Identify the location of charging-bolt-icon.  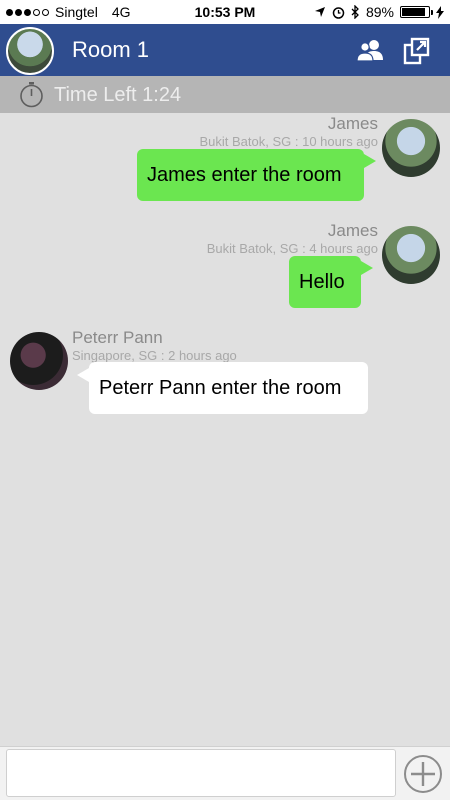
(440, 12).